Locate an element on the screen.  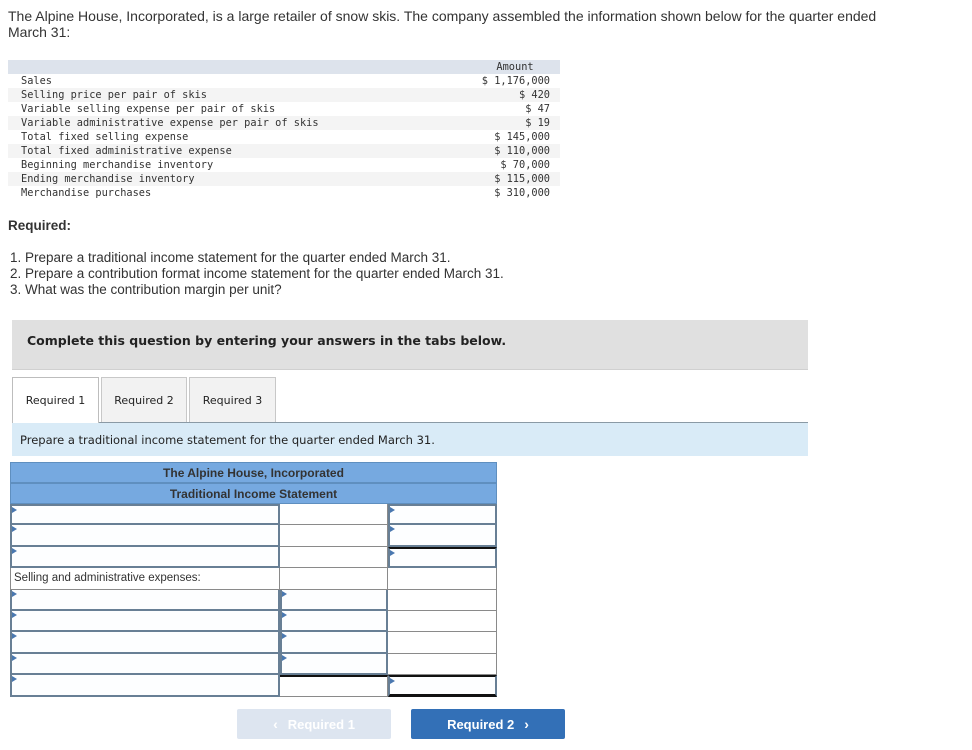
statement-section-row: Selling and administrative expenses: is located at coordinates (253, 579).